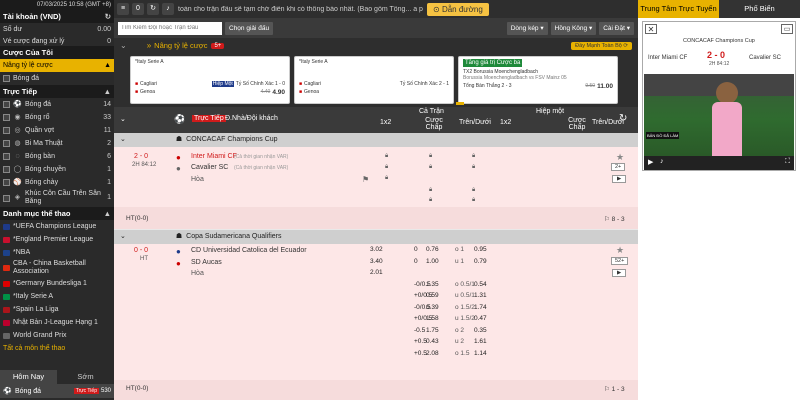  What do you see at coordinates (480, 353) in the screenshot?
I see `odd-value: 1.14` at bounding box center [480, 353].